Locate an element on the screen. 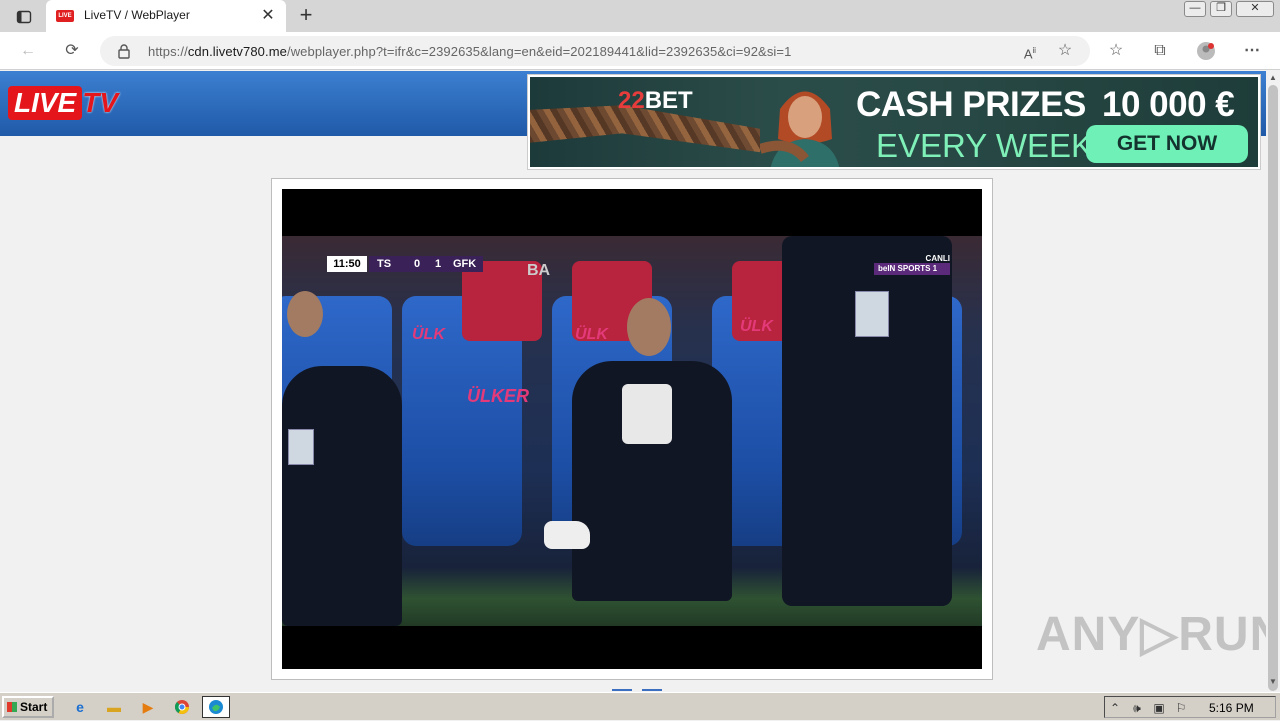 This screenshot has width=1280, height=721. close-tab-icon: ✕ is located at coordinates (268, 16).